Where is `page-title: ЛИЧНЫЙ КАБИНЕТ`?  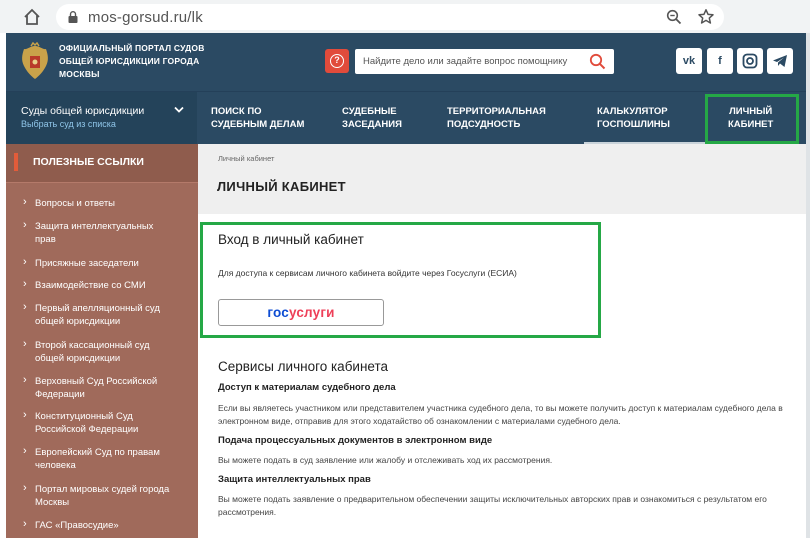
page-title: ЛИЧНЫЙ КАБИНЕТ is located at coordinates (281, 186).